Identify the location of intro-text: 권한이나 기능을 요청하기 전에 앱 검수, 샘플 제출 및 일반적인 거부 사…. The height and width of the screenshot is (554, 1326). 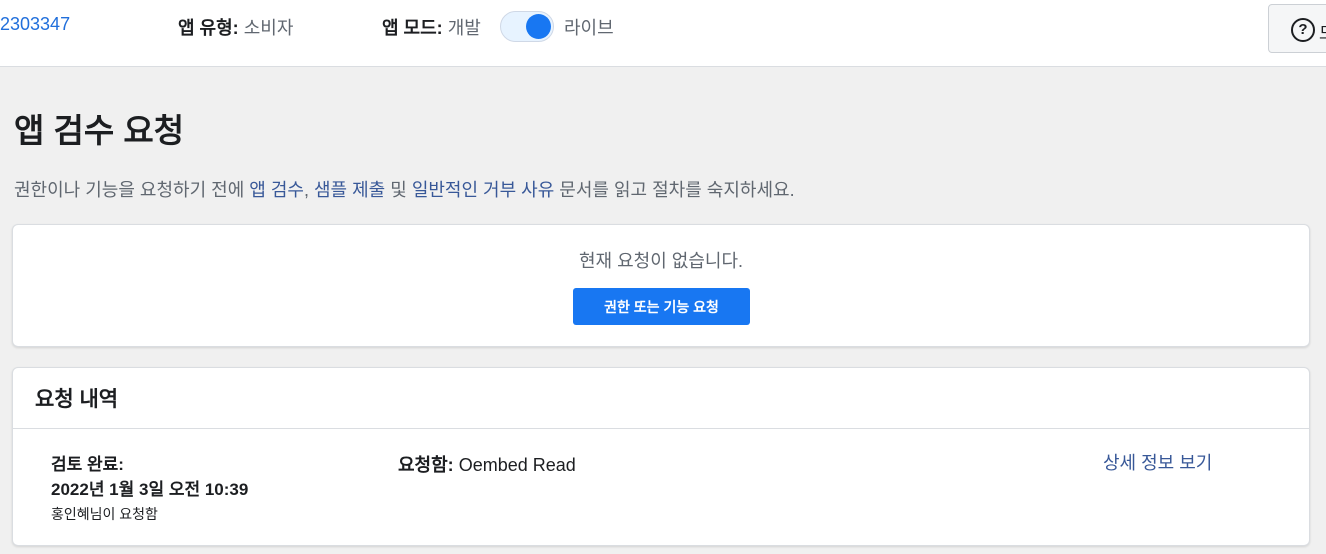
(404, 189).